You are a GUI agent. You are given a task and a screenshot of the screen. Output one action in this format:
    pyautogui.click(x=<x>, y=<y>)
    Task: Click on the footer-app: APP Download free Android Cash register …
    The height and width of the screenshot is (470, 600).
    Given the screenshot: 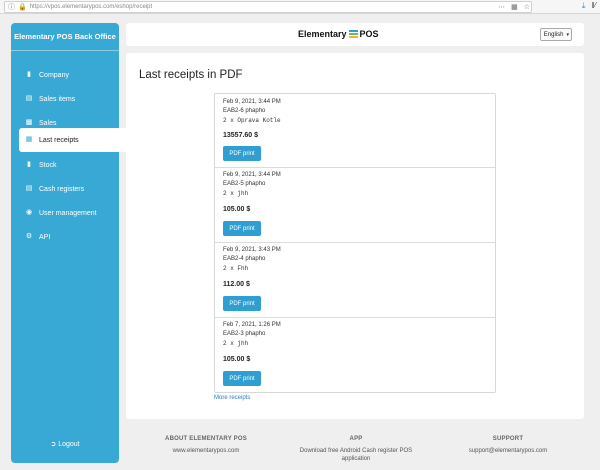 What is the action you would take?
    pyautogui.click(x=356, y=449)
    